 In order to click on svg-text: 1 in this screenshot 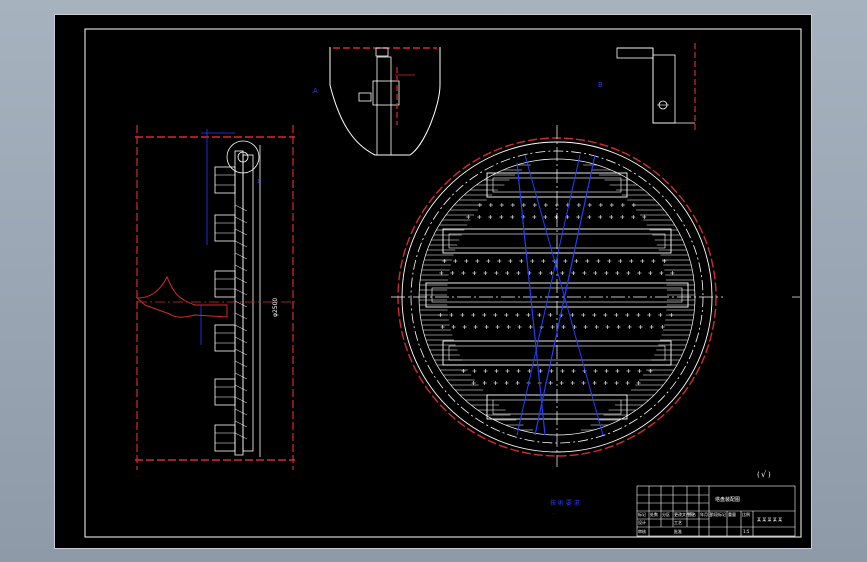, I will do `click(258, 182)`.